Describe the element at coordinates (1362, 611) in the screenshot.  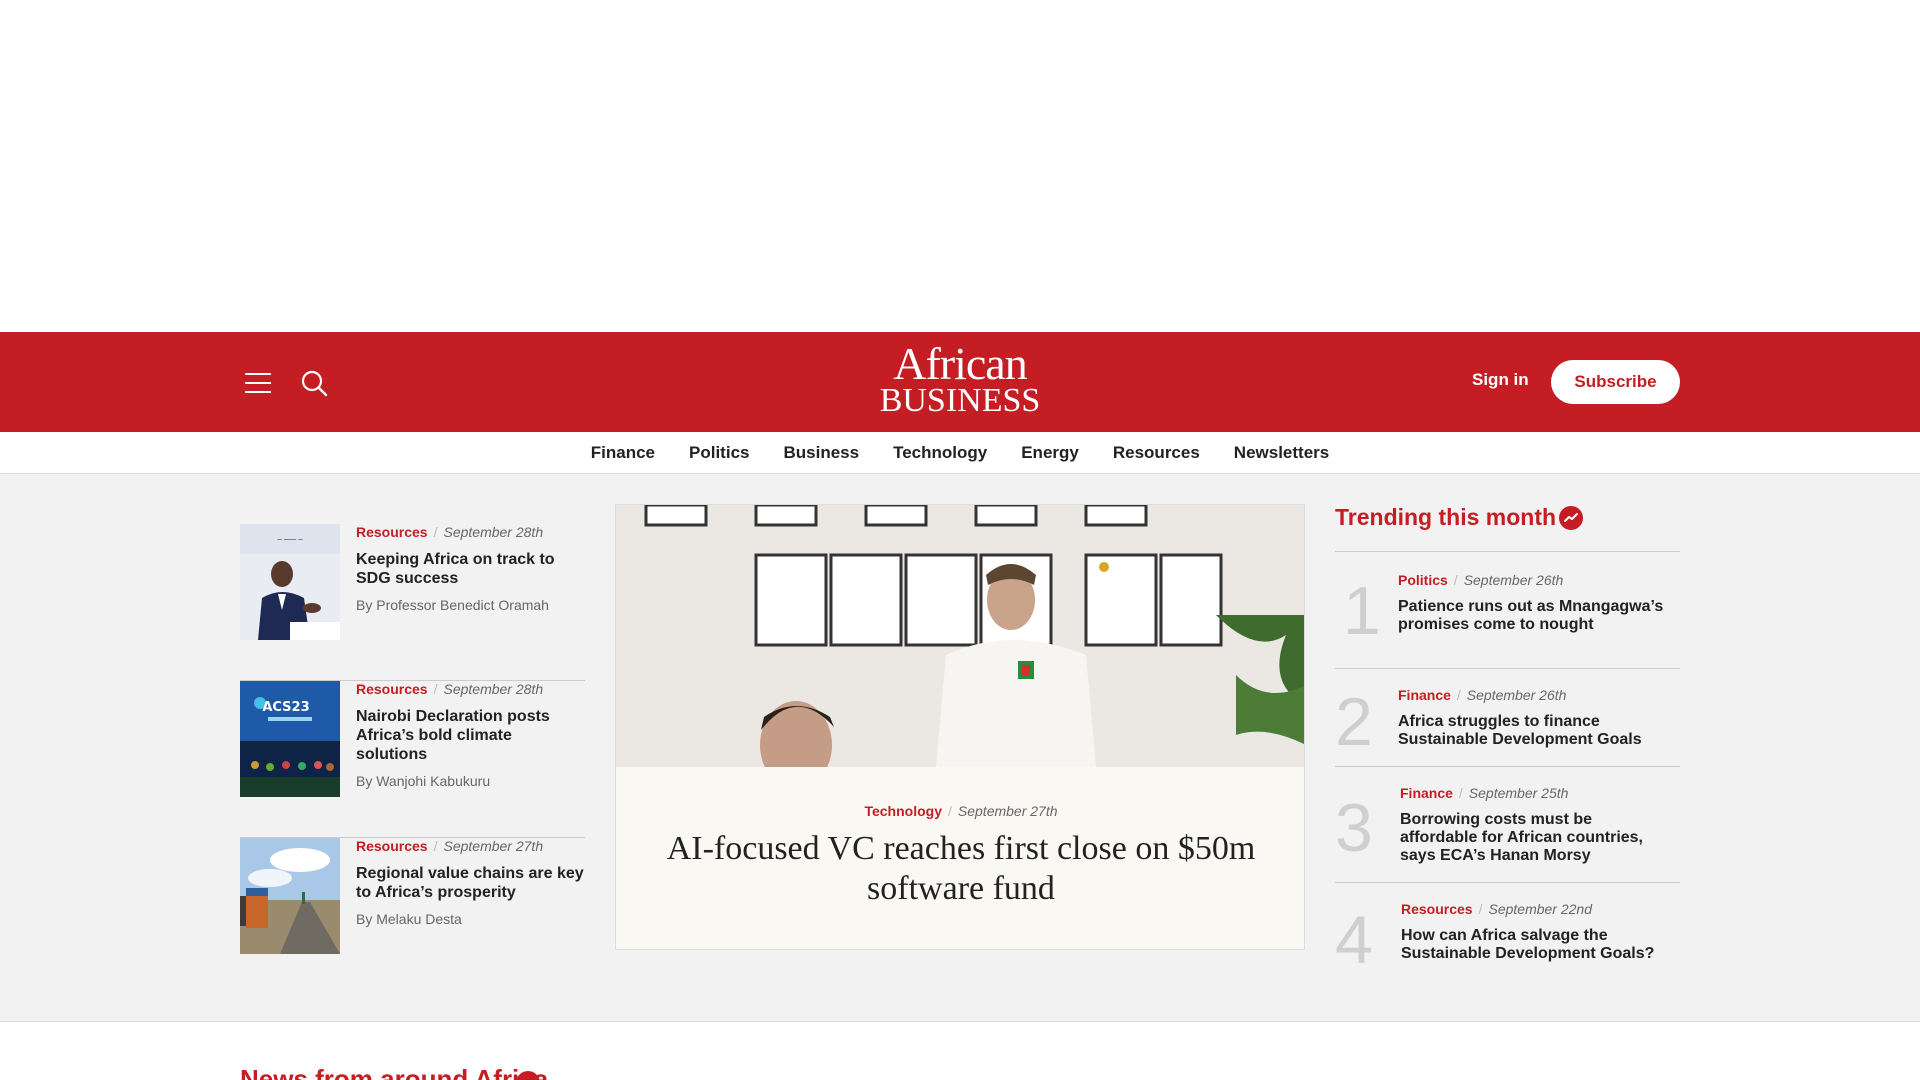
I see `trending-rank: 1` at that location.